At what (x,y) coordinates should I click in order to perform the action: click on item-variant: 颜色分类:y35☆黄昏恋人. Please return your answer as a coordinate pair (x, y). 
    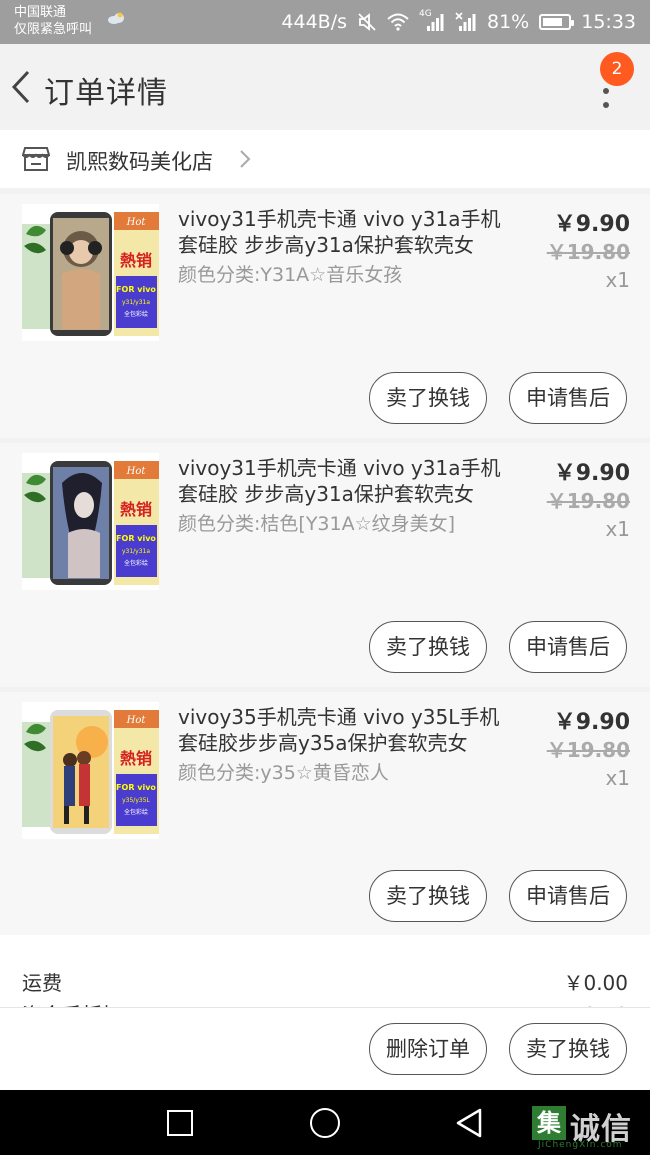
    Looking at the image, I should click on (283, 773).